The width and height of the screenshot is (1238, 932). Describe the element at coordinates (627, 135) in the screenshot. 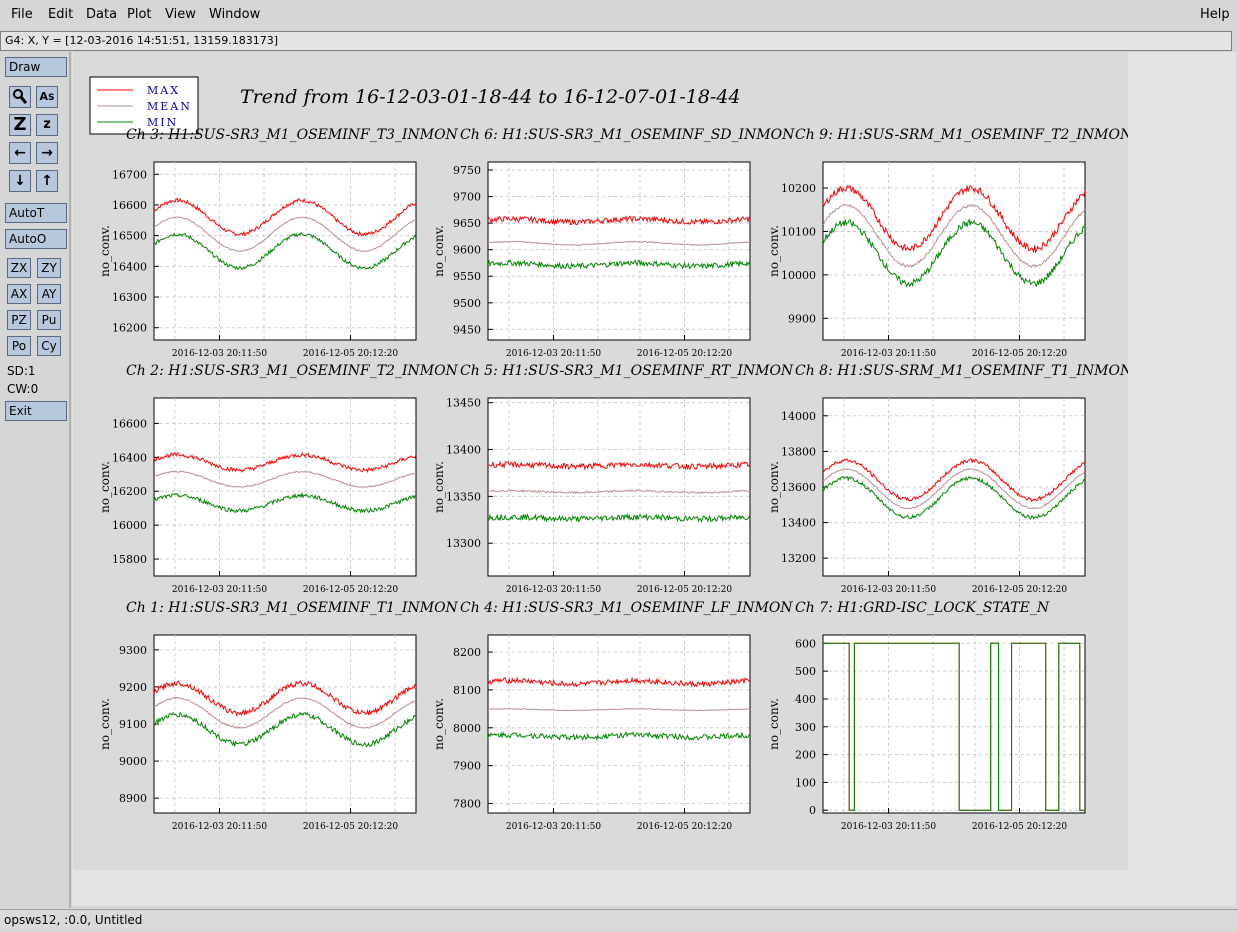

I see `chart-title: Ch 6: H1:SUS-SR3_M1_OSEMINF_SD_INMON` at that location.